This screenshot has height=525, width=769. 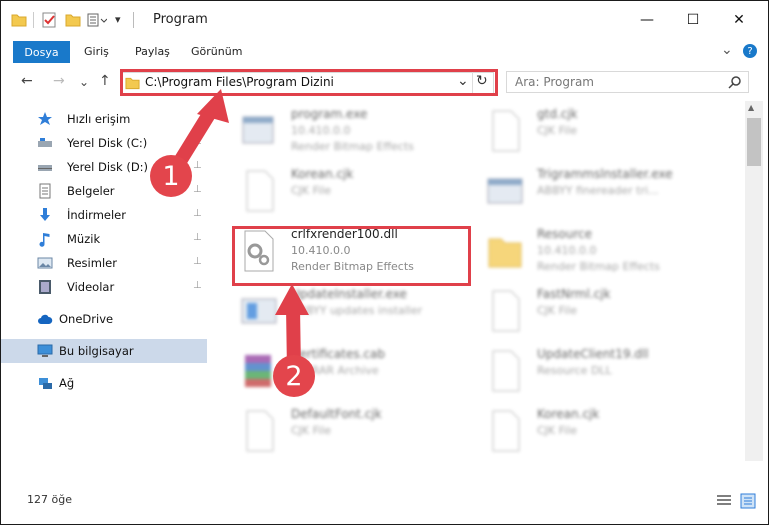 What do you see at coordinates (751, 107) in the screenshot?
I see `scroll-up-icon: ▲` at bounding box center [751, 107].